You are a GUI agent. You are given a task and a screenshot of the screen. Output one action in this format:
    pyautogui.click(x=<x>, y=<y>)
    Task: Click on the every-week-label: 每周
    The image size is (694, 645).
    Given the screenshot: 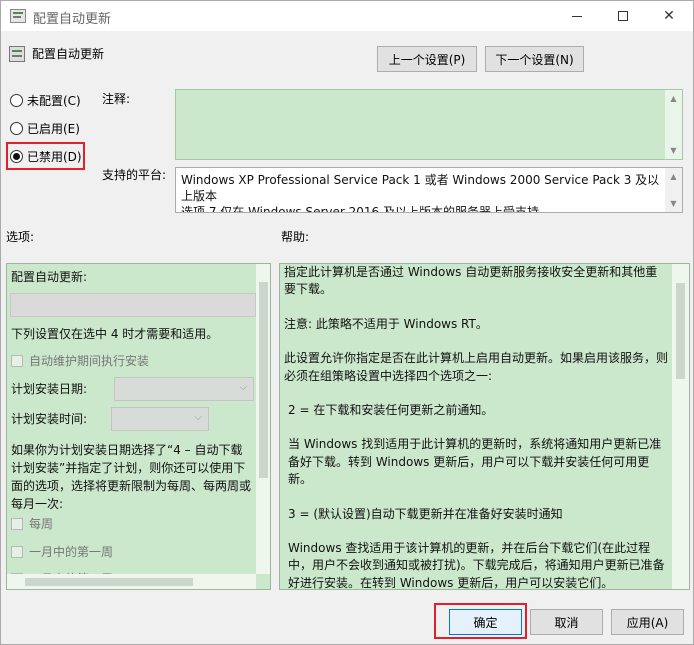 What is the action you would take?
    pyautogui.click(x=41, y=524)
    